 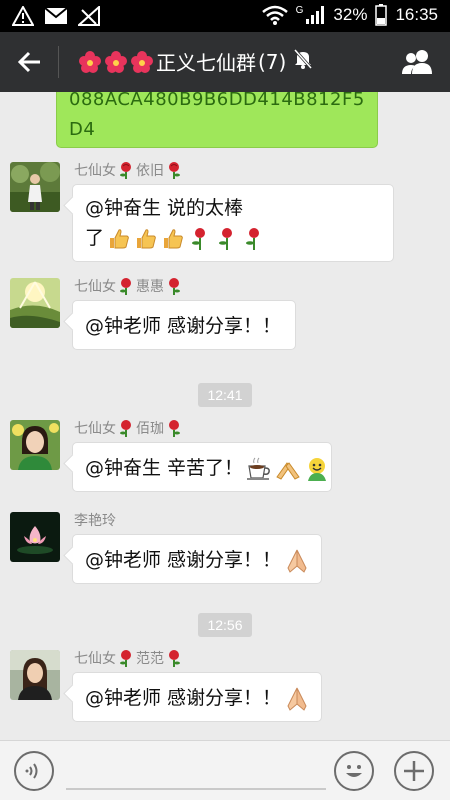 I want to click on voice-button, so click(x=34, y=771).